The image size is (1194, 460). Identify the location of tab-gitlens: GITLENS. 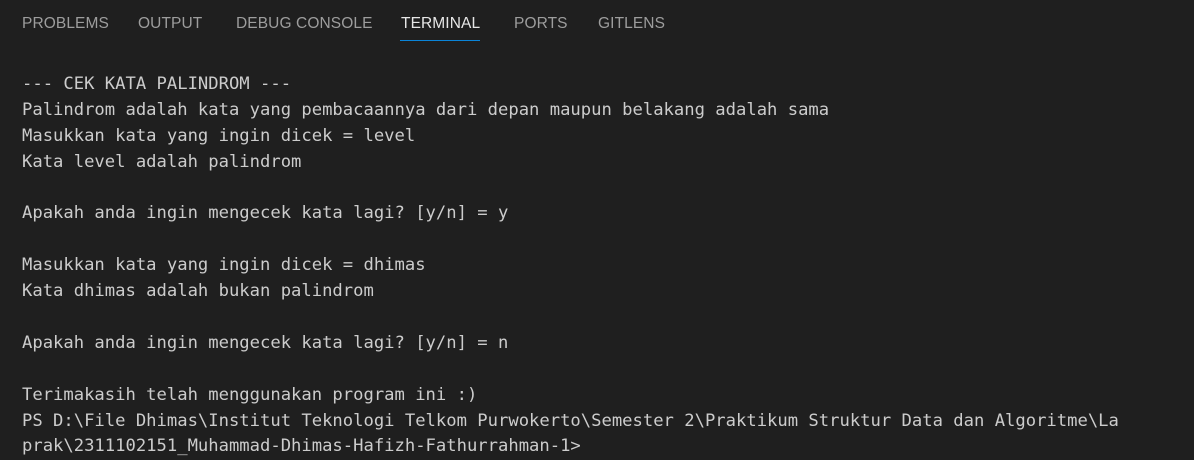
(631, 24).